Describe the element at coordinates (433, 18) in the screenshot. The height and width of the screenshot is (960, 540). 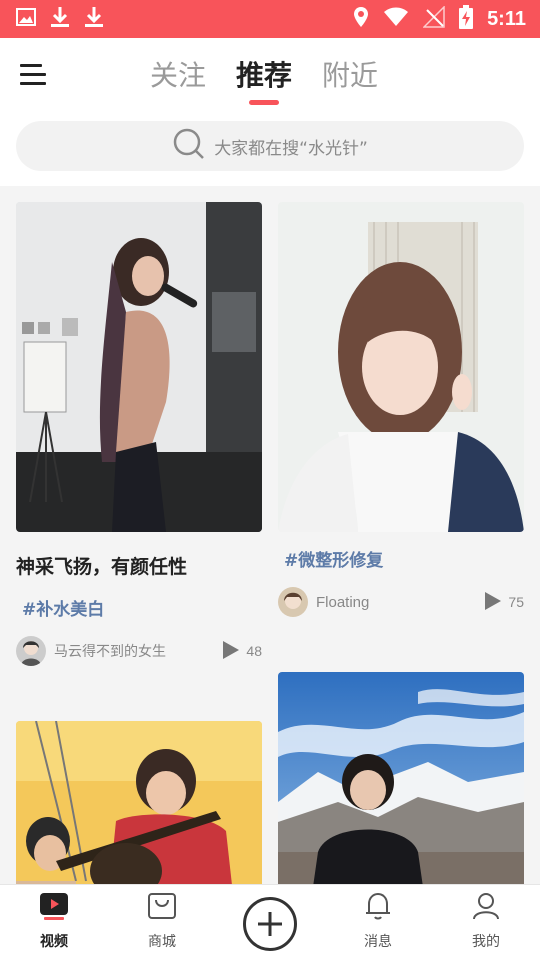
I see `no-signal-icon` at that location.